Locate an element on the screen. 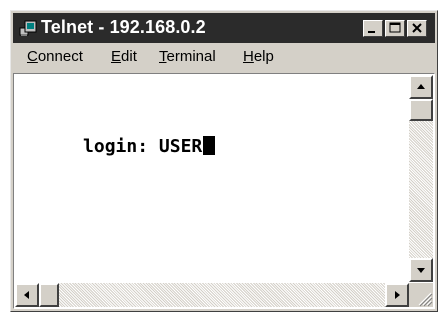 This screenshot has height=314, width=440. horizontal-scroll-thumb is located at coordinates (49, 295).